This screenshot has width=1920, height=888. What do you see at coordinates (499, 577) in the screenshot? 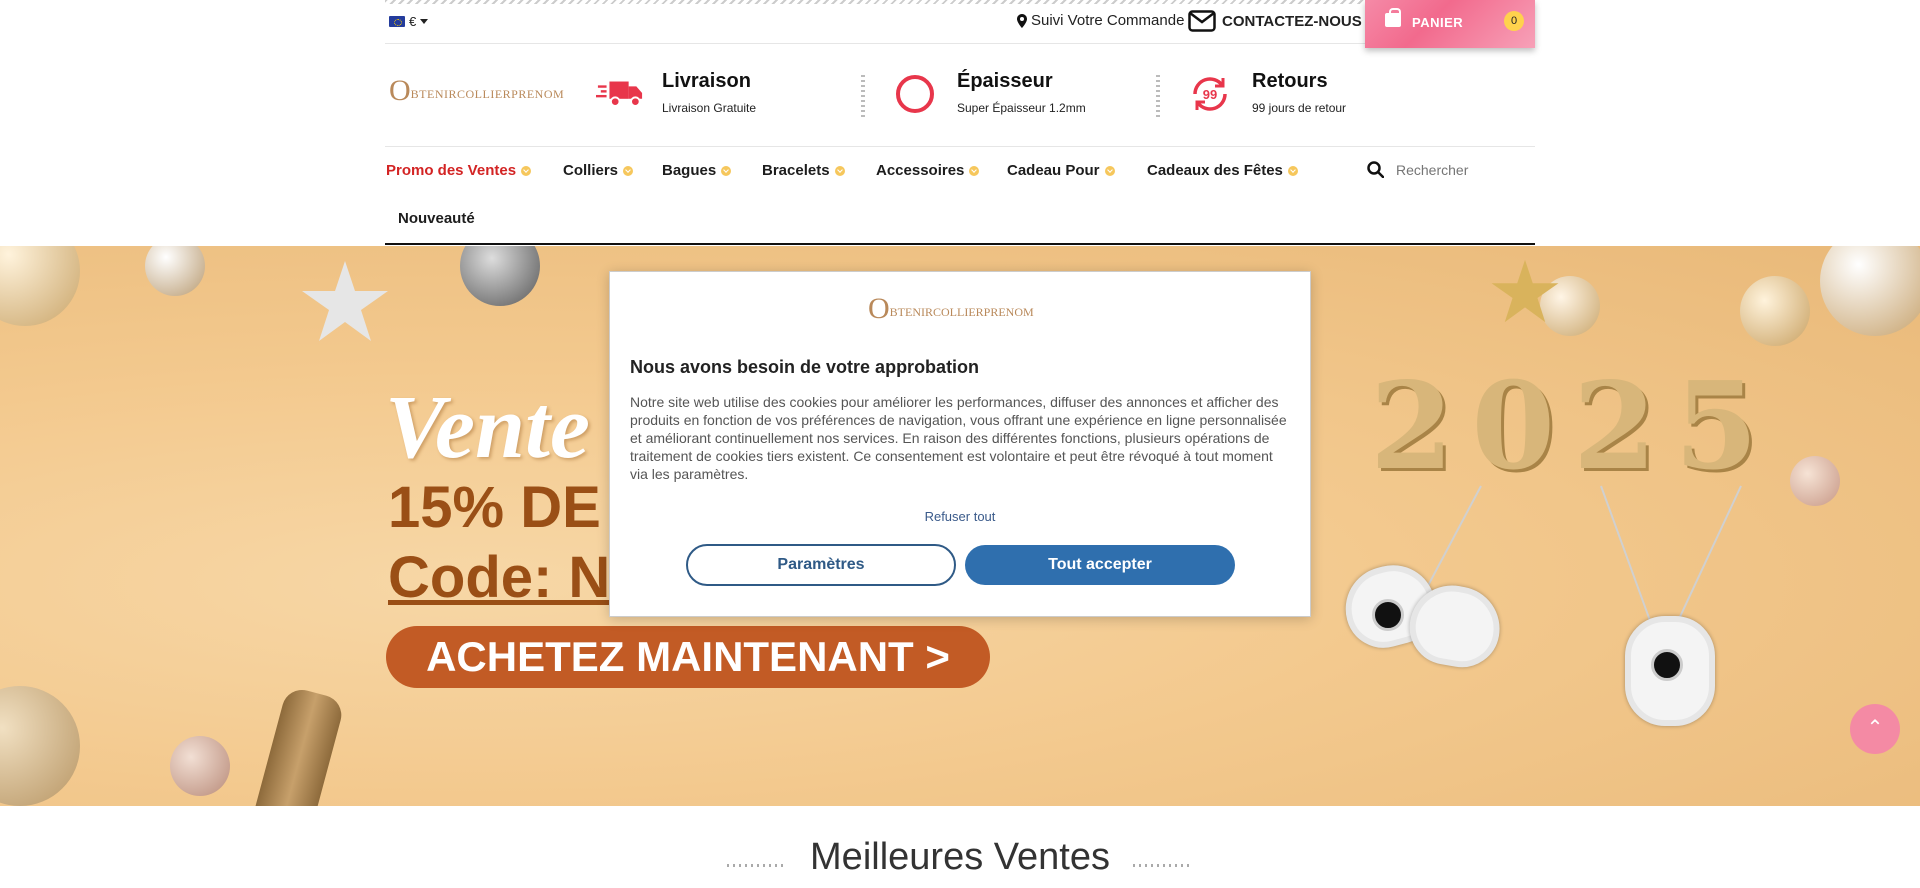
I see `hero-code-text: Code: N` at bounding box center [499, 577].